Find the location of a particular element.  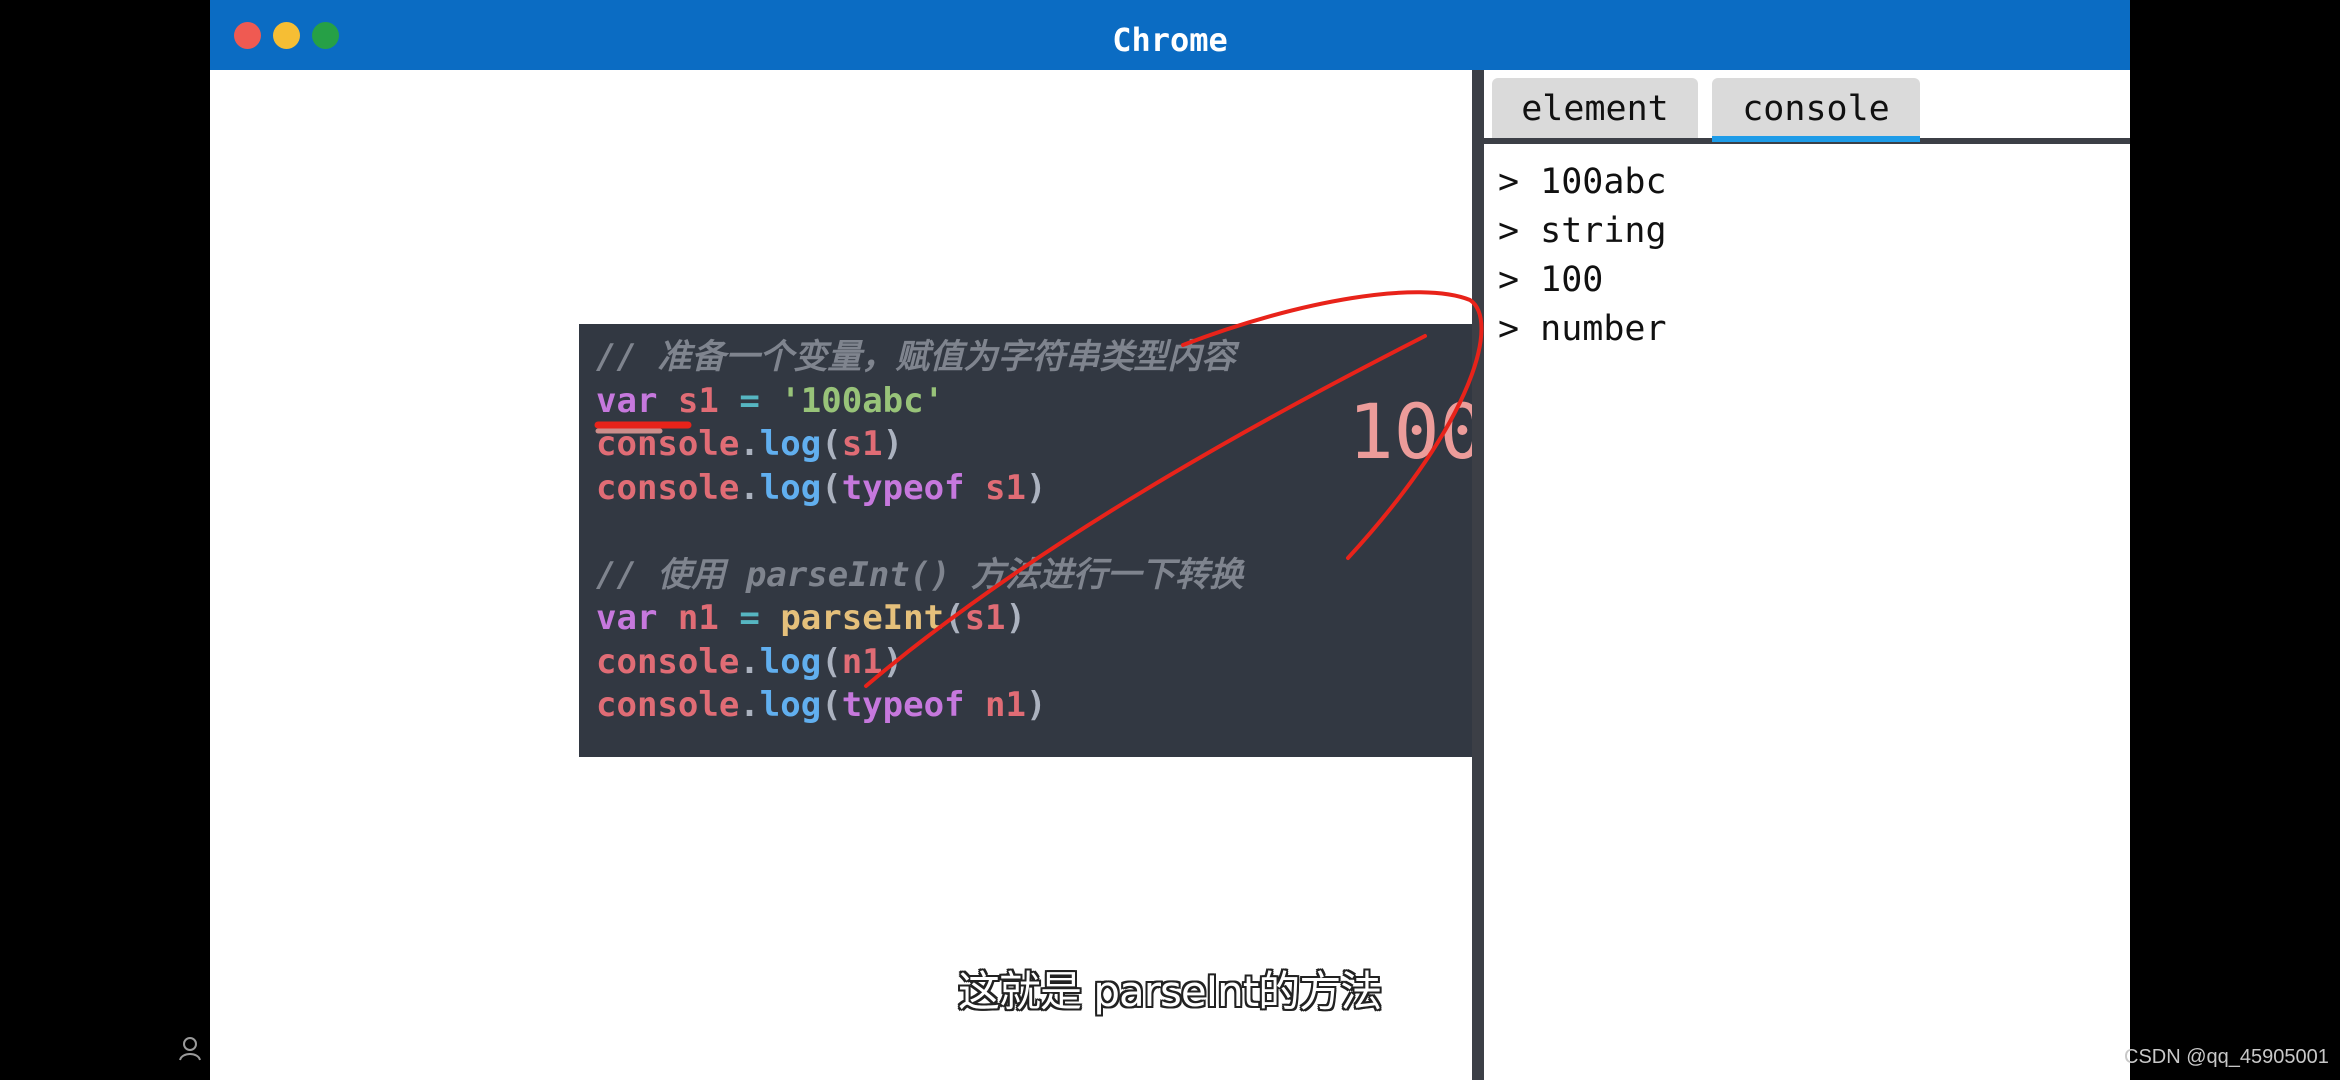

code-line-6: // 使用 parseInt() 方法进行一下转换 is located at coordinates (1069, 576).